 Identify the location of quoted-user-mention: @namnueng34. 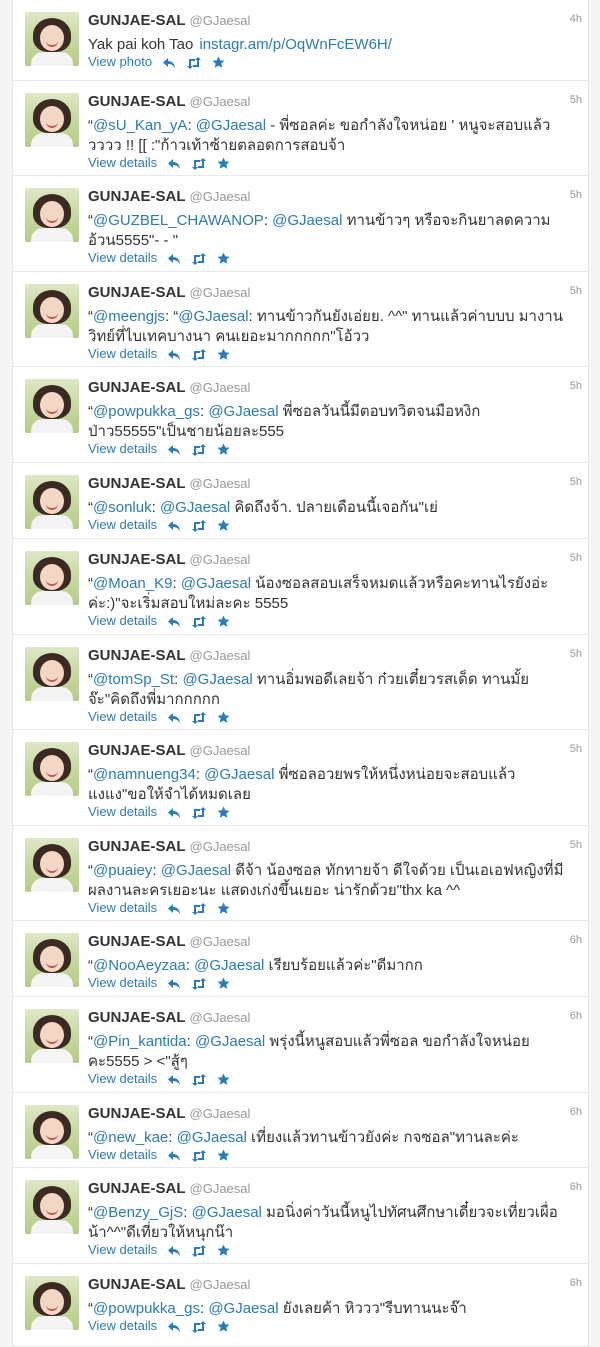
(144, 774).